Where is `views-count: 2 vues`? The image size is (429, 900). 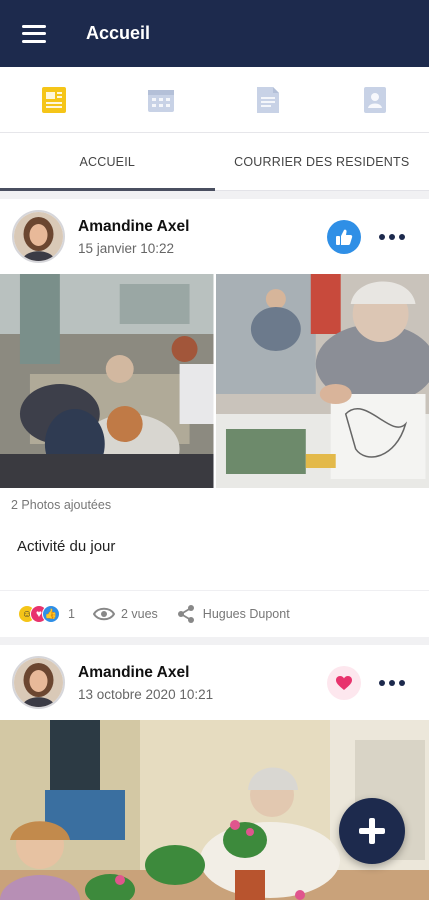 views-count: 2 vues is located at coordinates (139, 614).